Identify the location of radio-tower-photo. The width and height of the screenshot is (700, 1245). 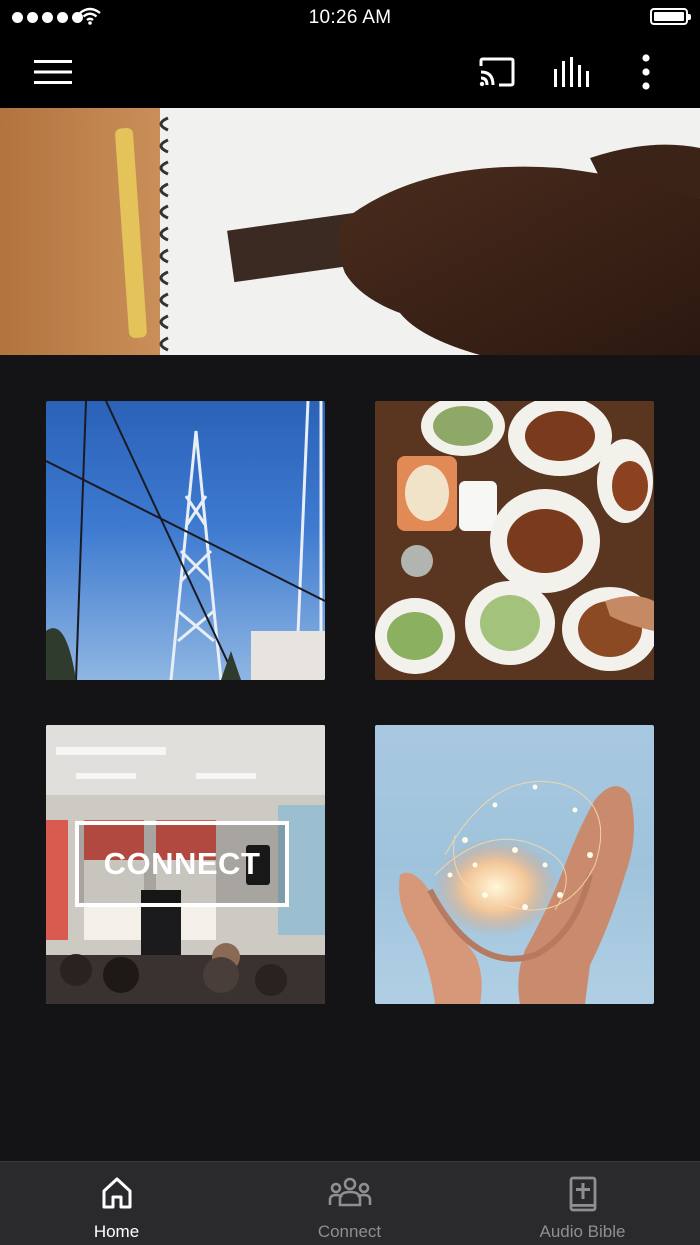
(185, 540).